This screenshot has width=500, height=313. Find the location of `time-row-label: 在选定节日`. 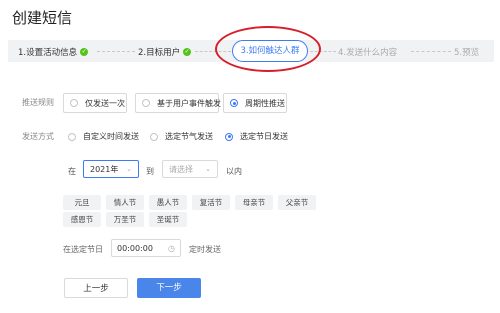

time-row-label: 在选定节日 is located at coordinates (83, 249).